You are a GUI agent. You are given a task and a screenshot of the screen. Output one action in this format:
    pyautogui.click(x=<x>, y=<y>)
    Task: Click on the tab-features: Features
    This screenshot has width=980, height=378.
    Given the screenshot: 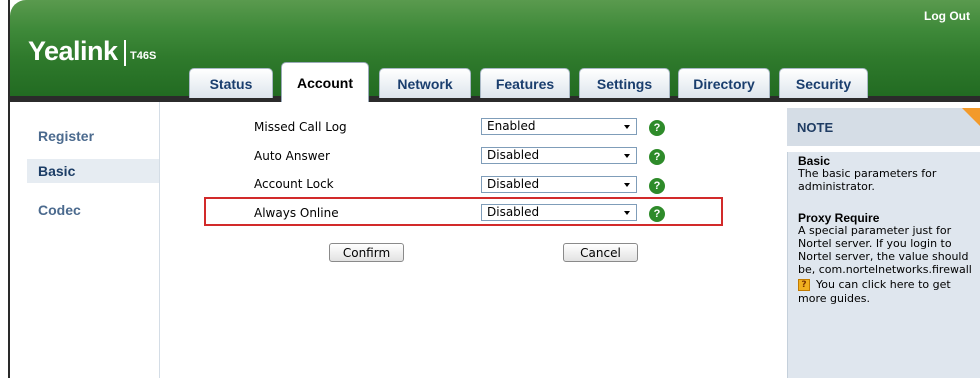 What is the action you would take?
    pyautogui.click(x=525, y=83)
    